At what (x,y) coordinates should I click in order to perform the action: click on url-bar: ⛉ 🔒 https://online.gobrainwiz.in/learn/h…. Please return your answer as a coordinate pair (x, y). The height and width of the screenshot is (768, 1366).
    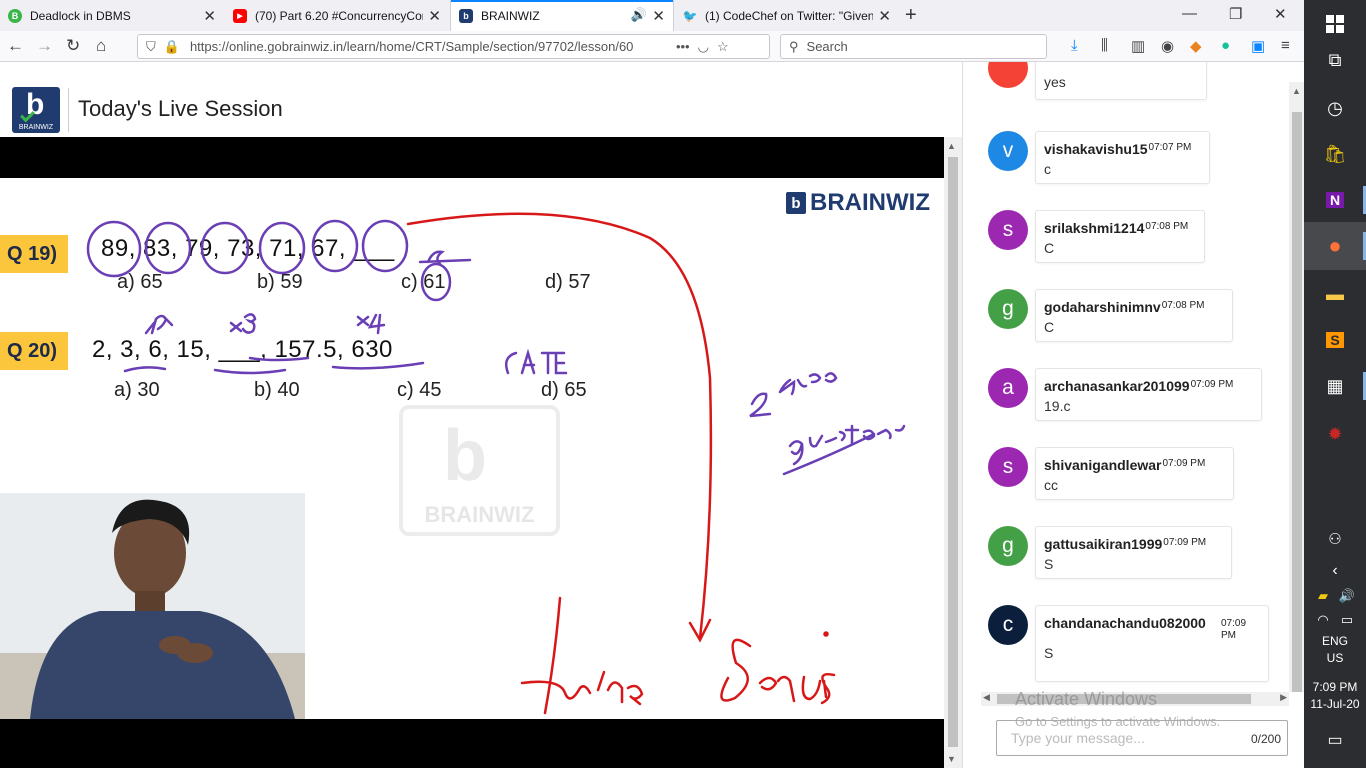
    Looking at the image, I should click on (453, 46).